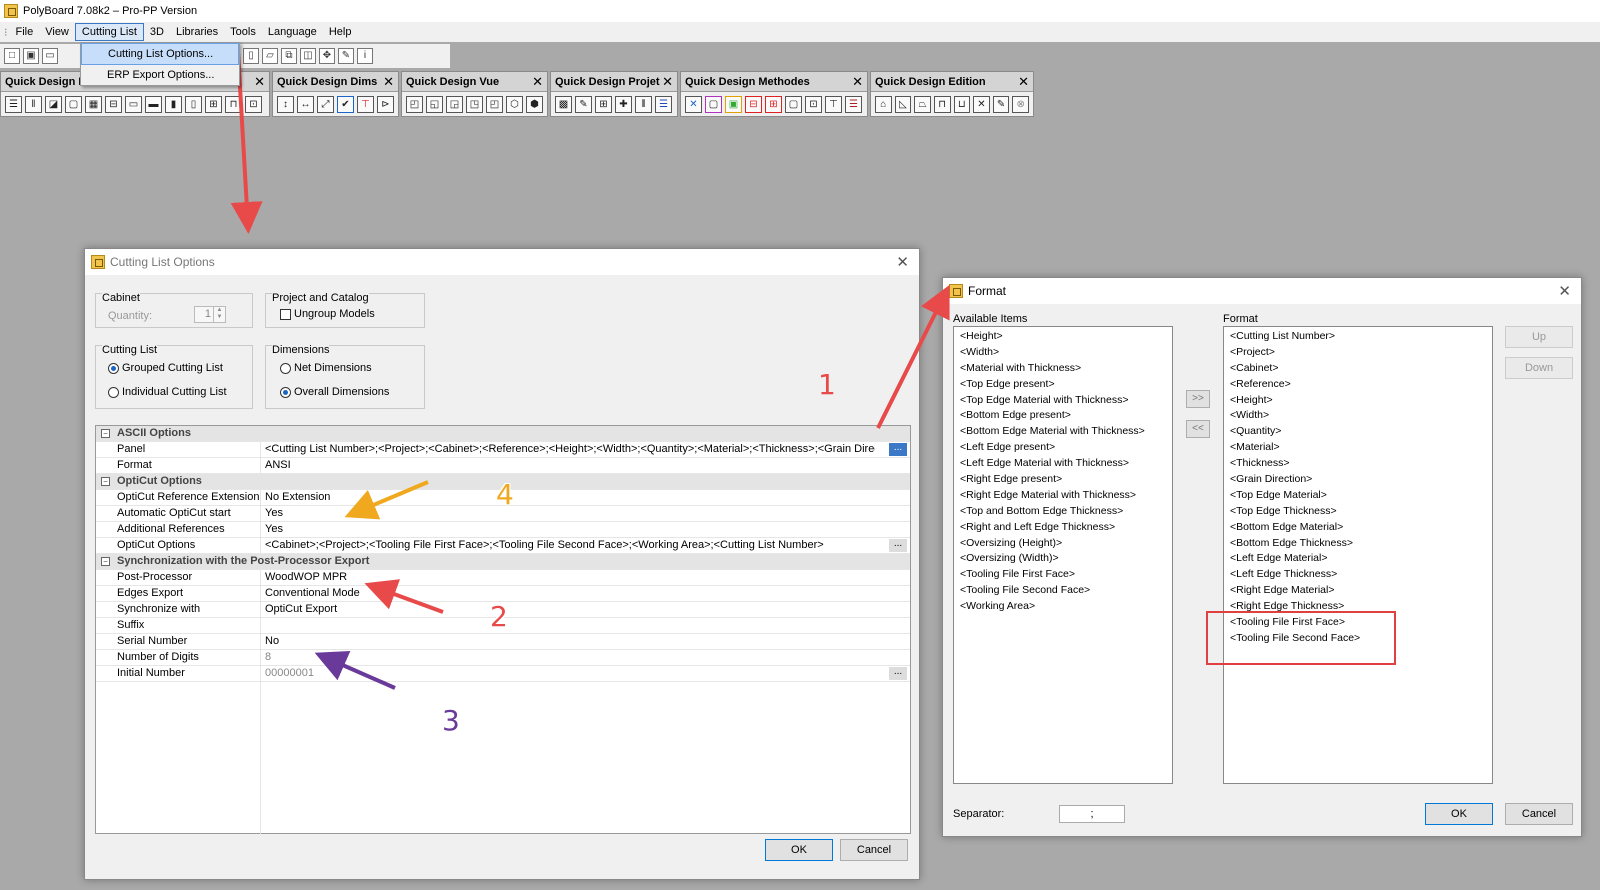  Describe the element at coordinates (285, 392) in the screenshot. I see `radio-selected-icon` at that location.